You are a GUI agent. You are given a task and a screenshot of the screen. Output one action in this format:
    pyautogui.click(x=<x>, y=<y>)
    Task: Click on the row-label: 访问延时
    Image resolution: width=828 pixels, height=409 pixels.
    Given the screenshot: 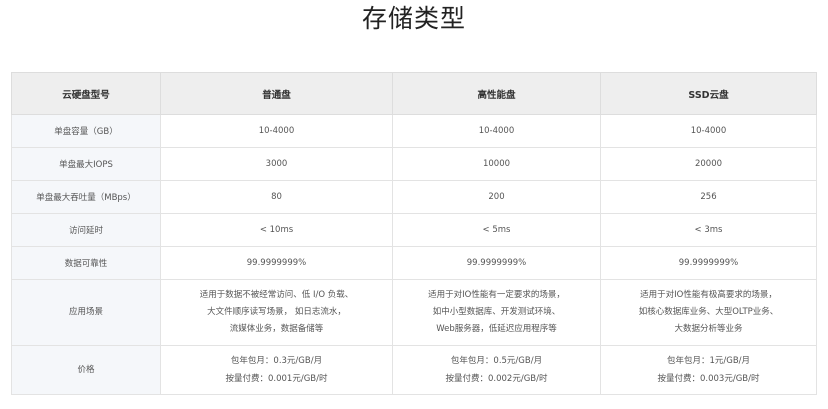 What is the action you would take?
    pyautogui.click(x=86, y=230)
    